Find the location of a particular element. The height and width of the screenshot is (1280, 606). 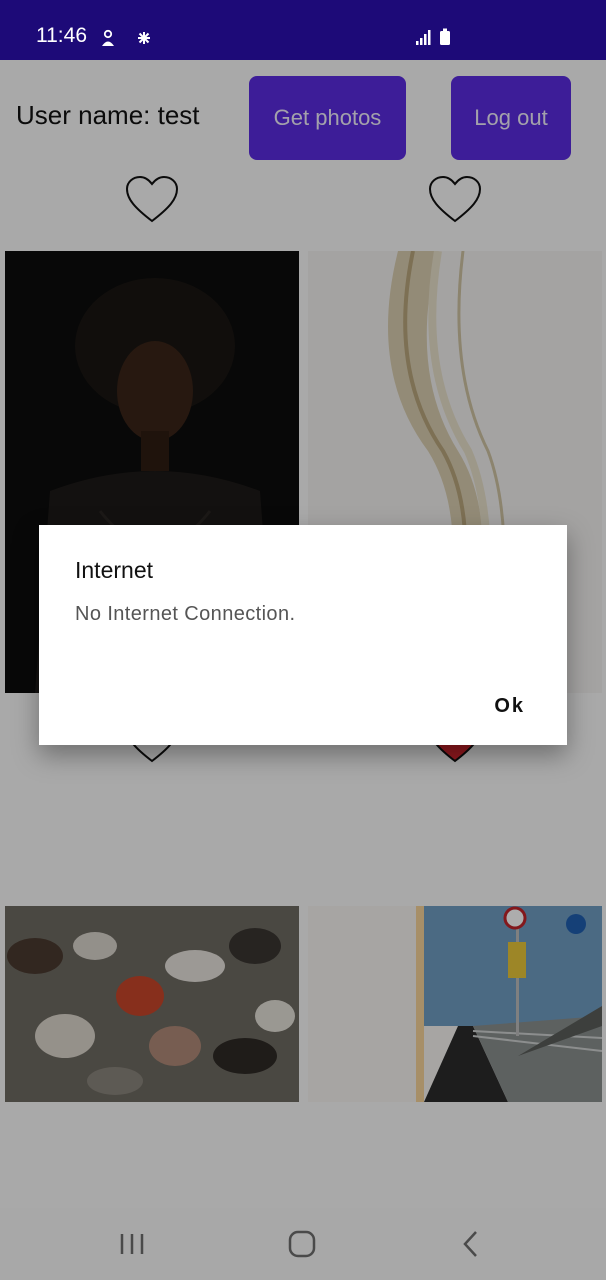

home-icon is located at coordinates (302, 1244).